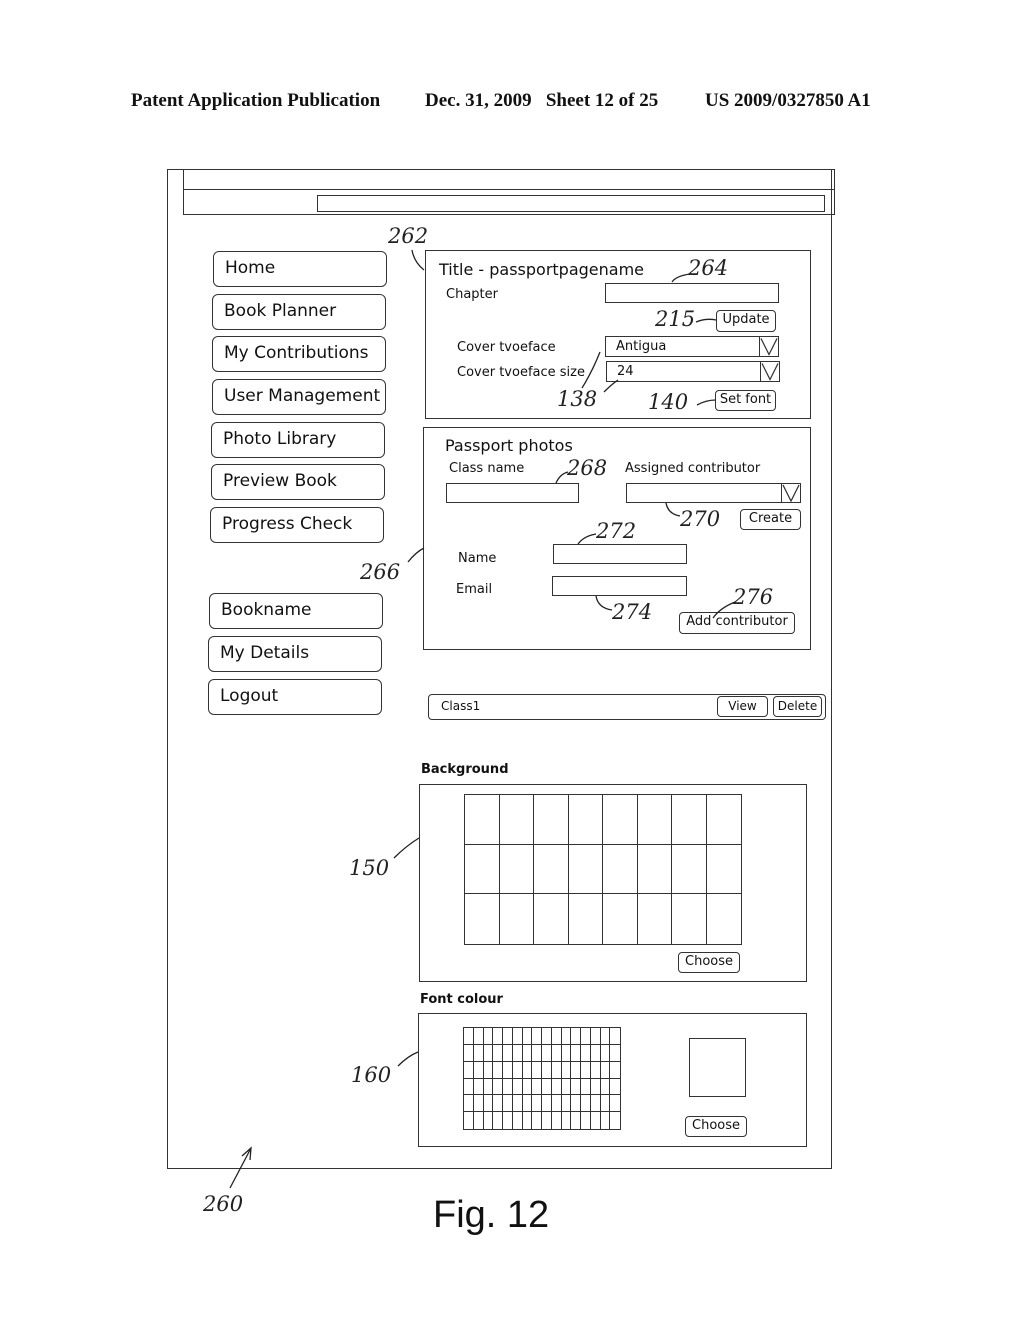 Image resolution: width=1024 pixels, height=1320 pixels. What do you see at coordinates (745, 400) in the screenshot?
I see `set-font-button: Set font` at bounding box center [745, 400].